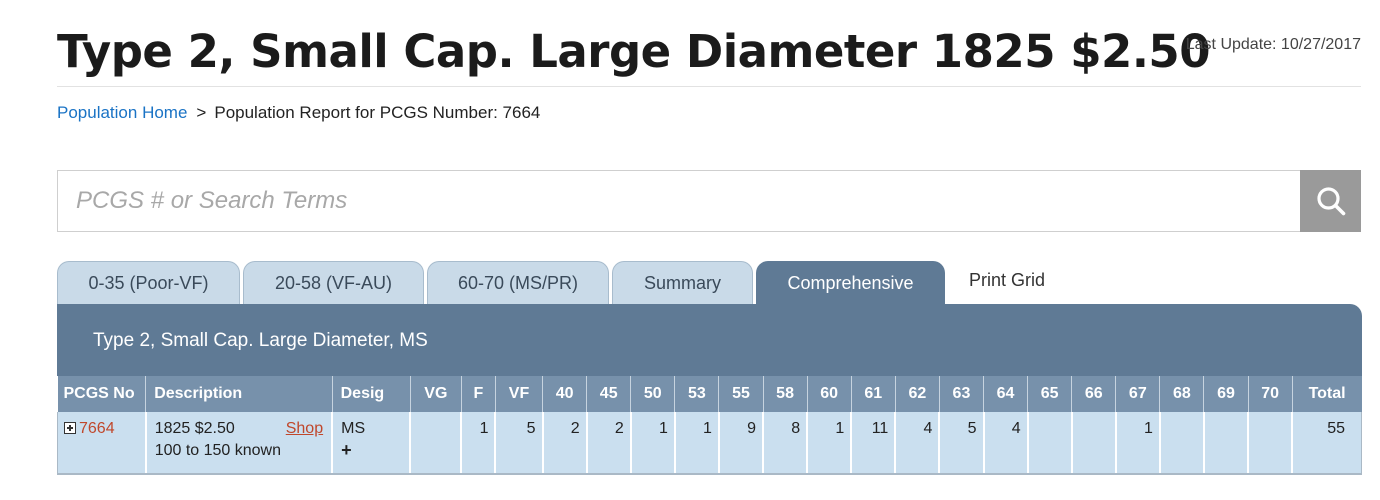 The width and height of the screenshot is (1380, 500). Describe the element at coordinates (961, 394) in the screenshot. I see `col-header-63: 63` at that location.